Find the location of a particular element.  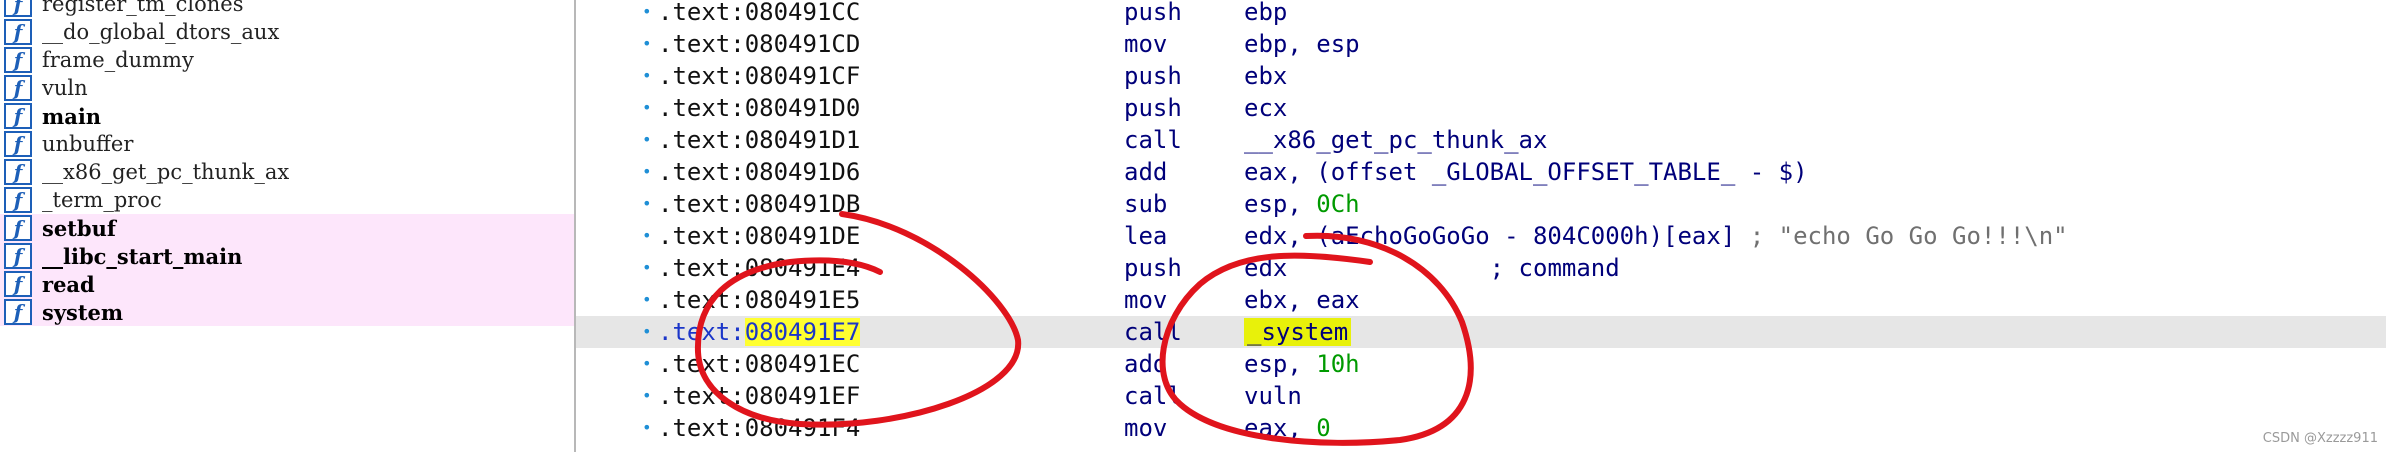

instruction-operands: _system is located at coordinates (1298, 332).